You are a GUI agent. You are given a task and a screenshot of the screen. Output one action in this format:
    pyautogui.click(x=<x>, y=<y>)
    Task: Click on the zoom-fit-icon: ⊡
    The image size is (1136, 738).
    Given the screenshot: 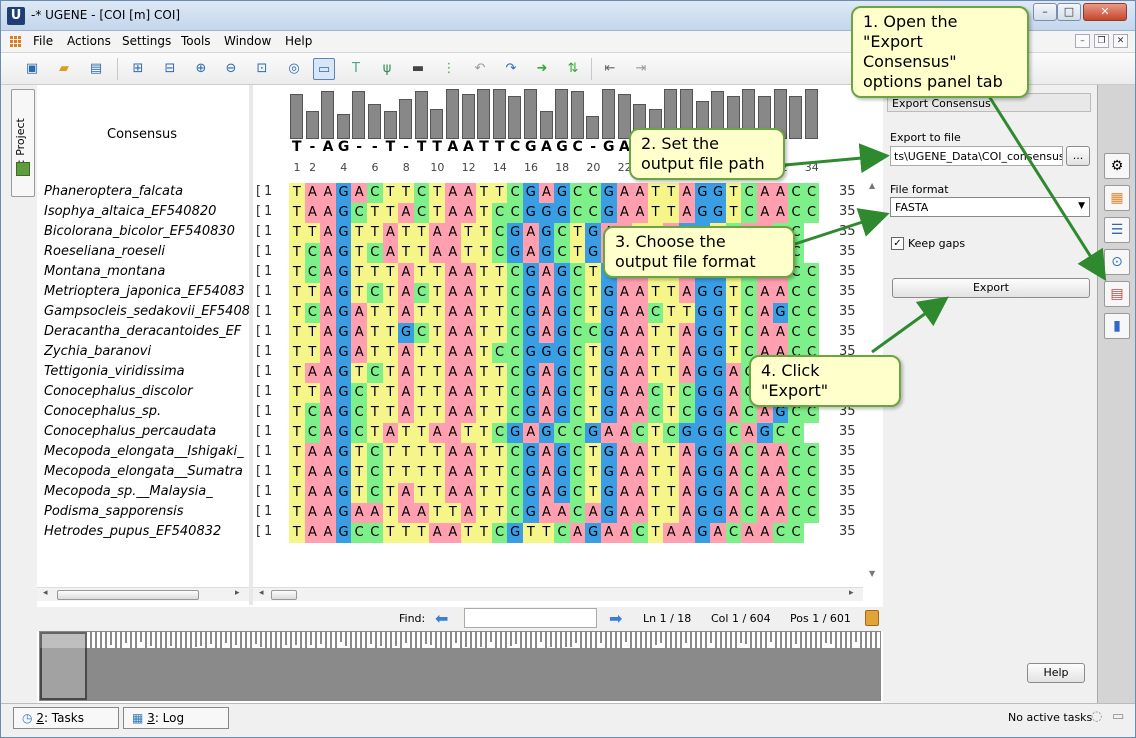 What is the action you would take?
    pyautogui.click(x=262, y=69)
    